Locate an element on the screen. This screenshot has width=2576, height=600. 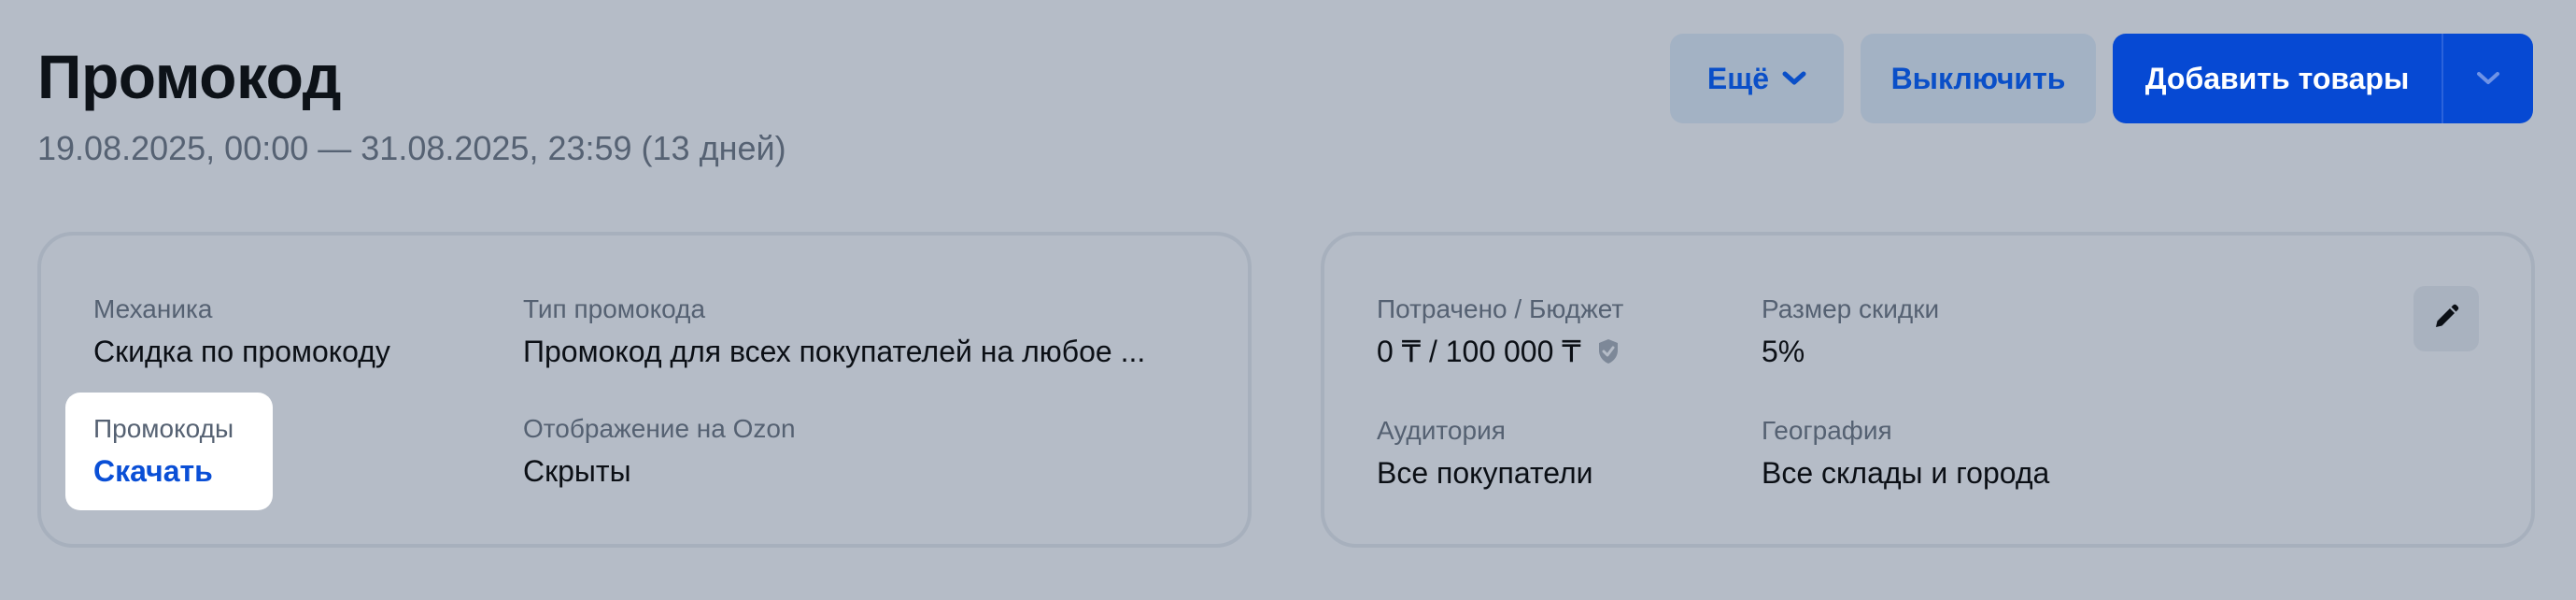
promocodes-field: Промокоды Скачать is located at coordinates (163, 451).